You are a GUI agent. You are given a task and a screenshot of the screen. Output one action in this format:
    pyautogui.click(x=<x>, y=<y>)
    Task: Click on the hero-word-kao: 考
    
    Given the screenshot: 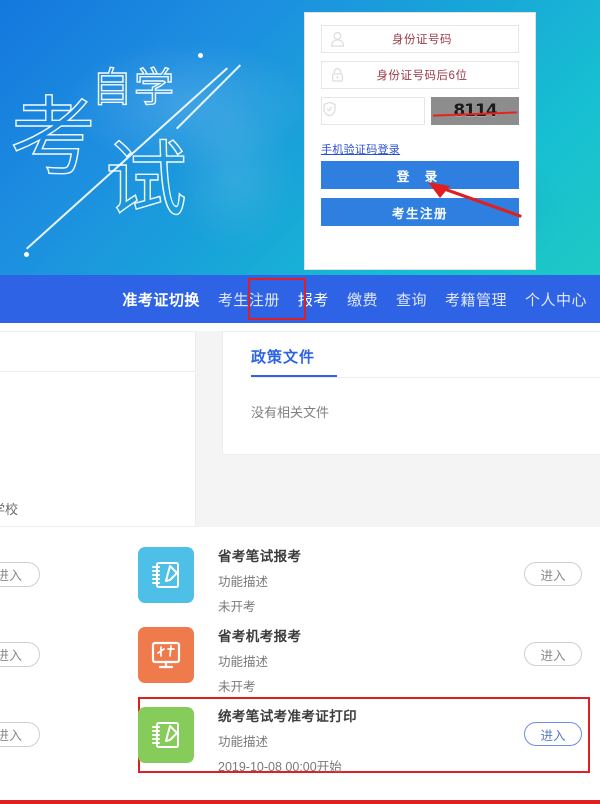 What is the action you would take?
    pyautogui.click(x=52, y=138)
    